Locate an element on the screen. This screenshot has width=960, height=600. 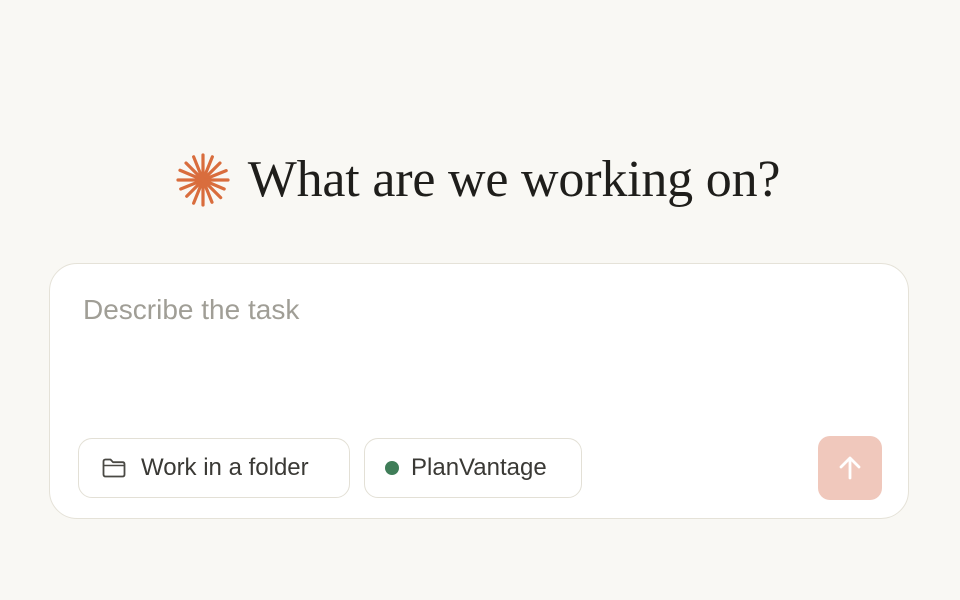
work-in-folder-label: Work in a folder is located at coordinates (225, 467).